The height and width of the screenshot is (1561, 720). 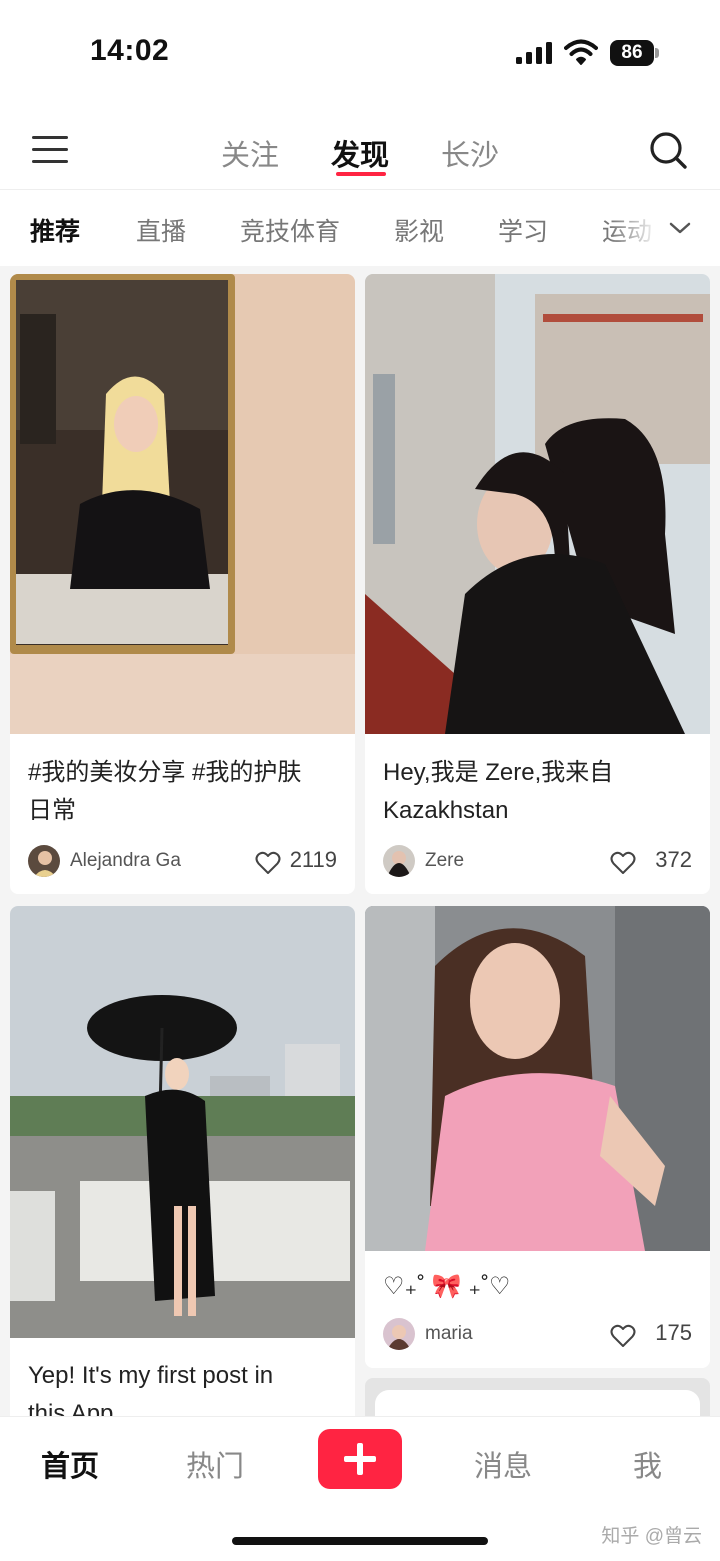 What do you see at coordinates (647, 1464) in the screenshot?
I see `tab-profile: 我` at bounding box center [647, 1464].